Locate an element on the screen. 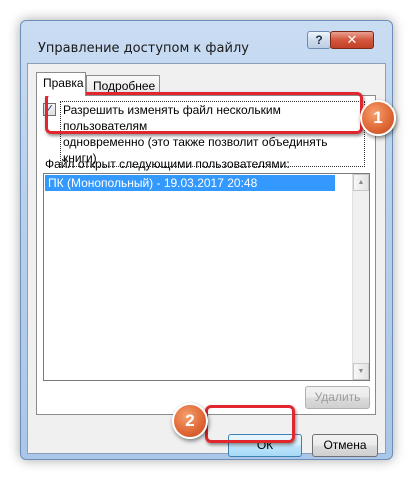 The height and width of the screenshot is (483, 418). delete-button: Удалить is located at coordinates (337, 397).